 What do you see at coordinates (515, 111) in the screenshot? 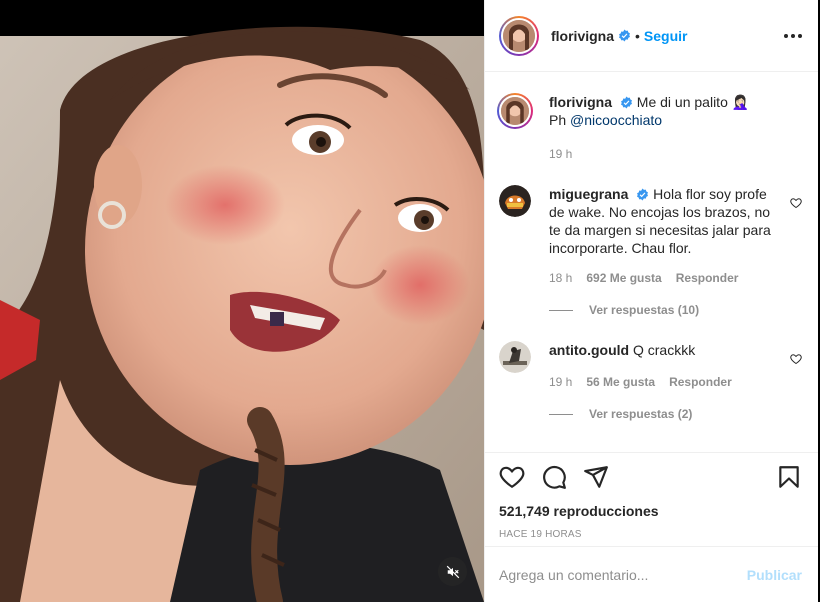
I see `caption-avatar` at bounding box center [515, 111].